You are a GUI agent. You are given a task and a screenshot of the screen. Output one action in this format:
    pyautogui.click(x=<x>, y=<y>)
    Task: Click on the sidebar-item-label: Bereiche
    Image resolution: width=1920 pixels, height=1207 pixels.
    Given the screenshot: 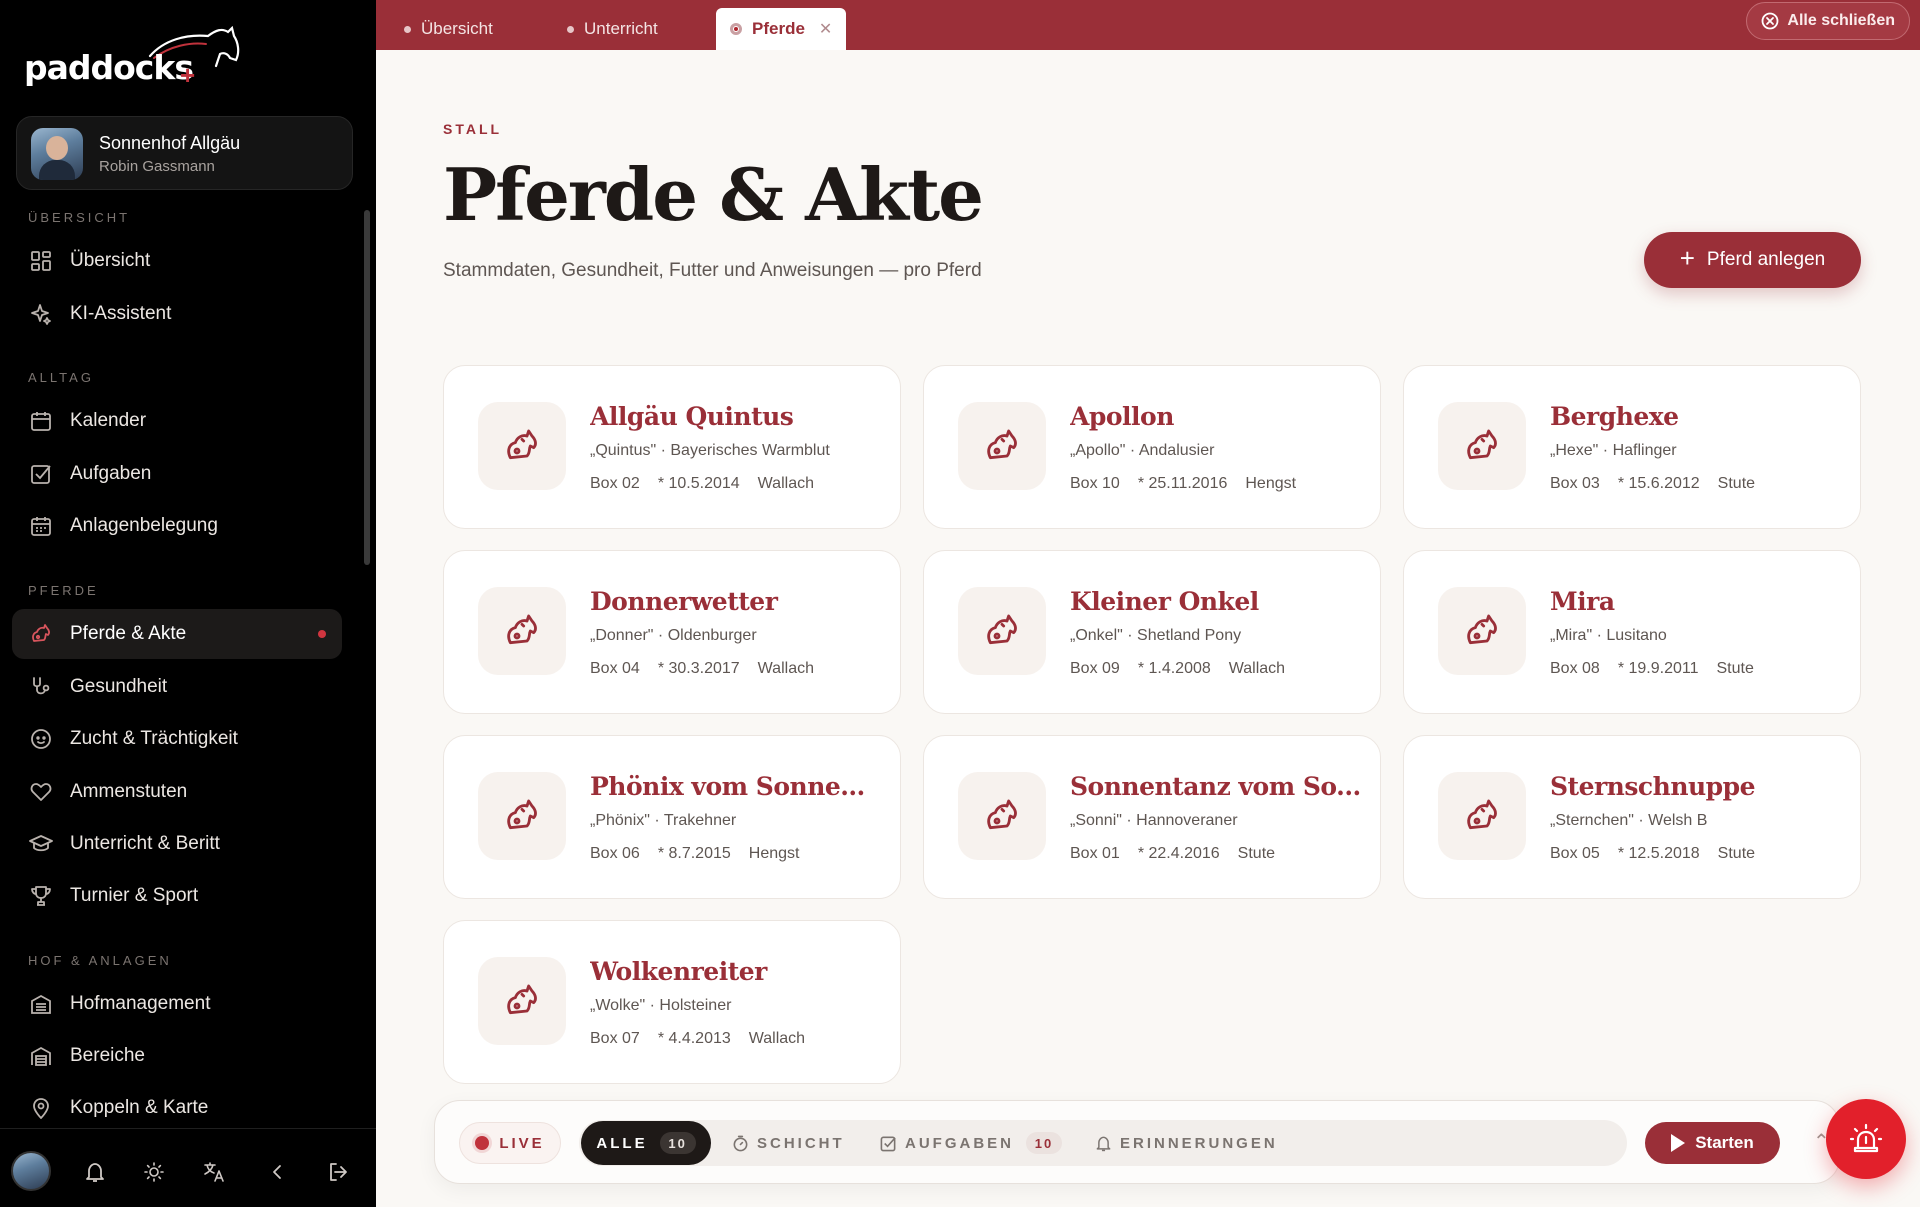 What is the action you would take?
    pyautogui.click(x=107, y=1055)
    